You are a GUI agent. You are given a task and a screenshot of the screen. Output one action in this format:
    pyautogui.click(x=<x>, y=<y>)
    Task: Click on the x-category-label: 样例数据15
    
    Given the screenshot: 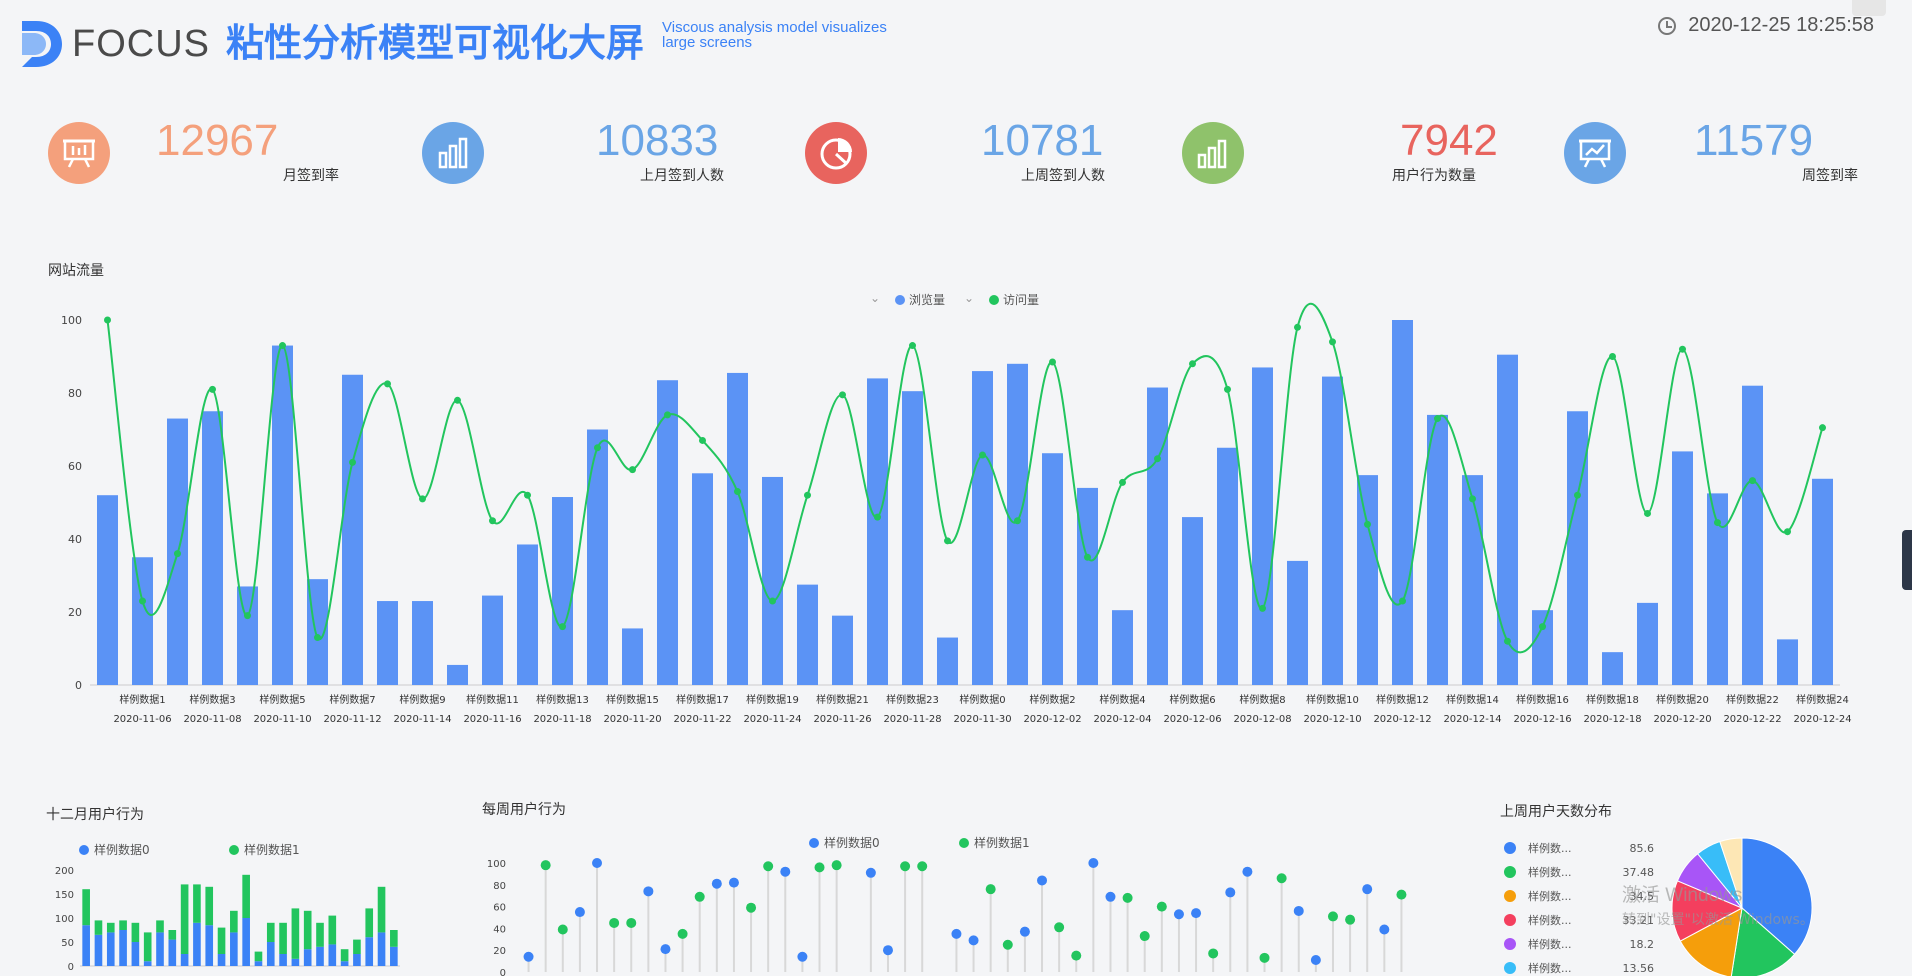 What is the action you would take?
    pyautogui.click(x=632, y=699)
    